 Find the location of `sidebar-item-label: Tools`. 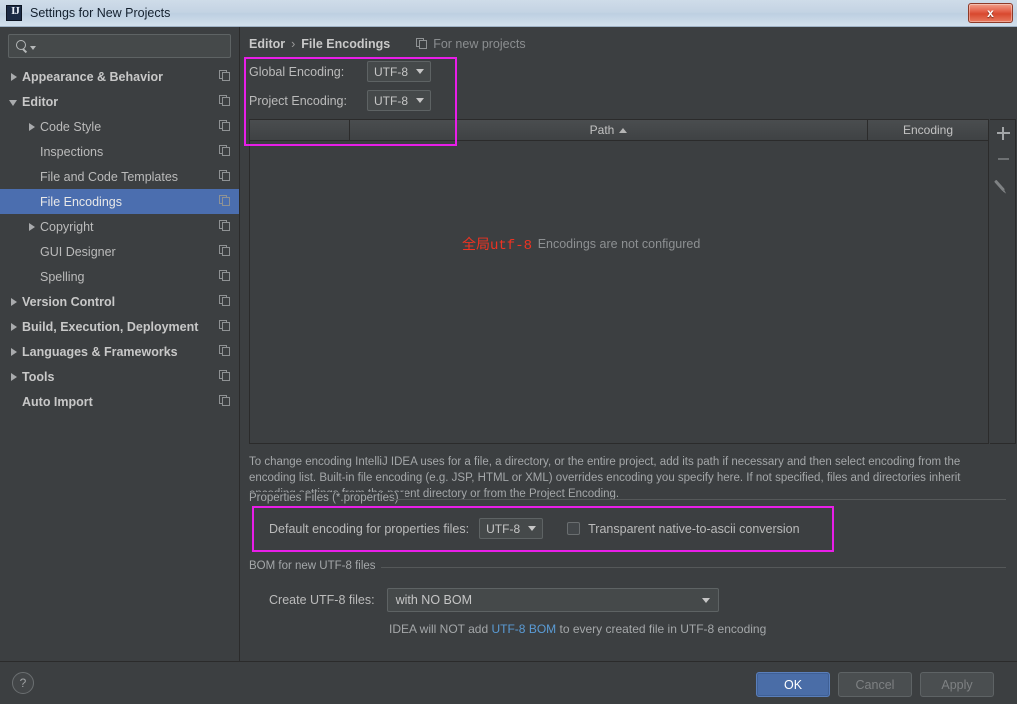

sidebar-item-label: Tools is located at coordinates (38, 376).